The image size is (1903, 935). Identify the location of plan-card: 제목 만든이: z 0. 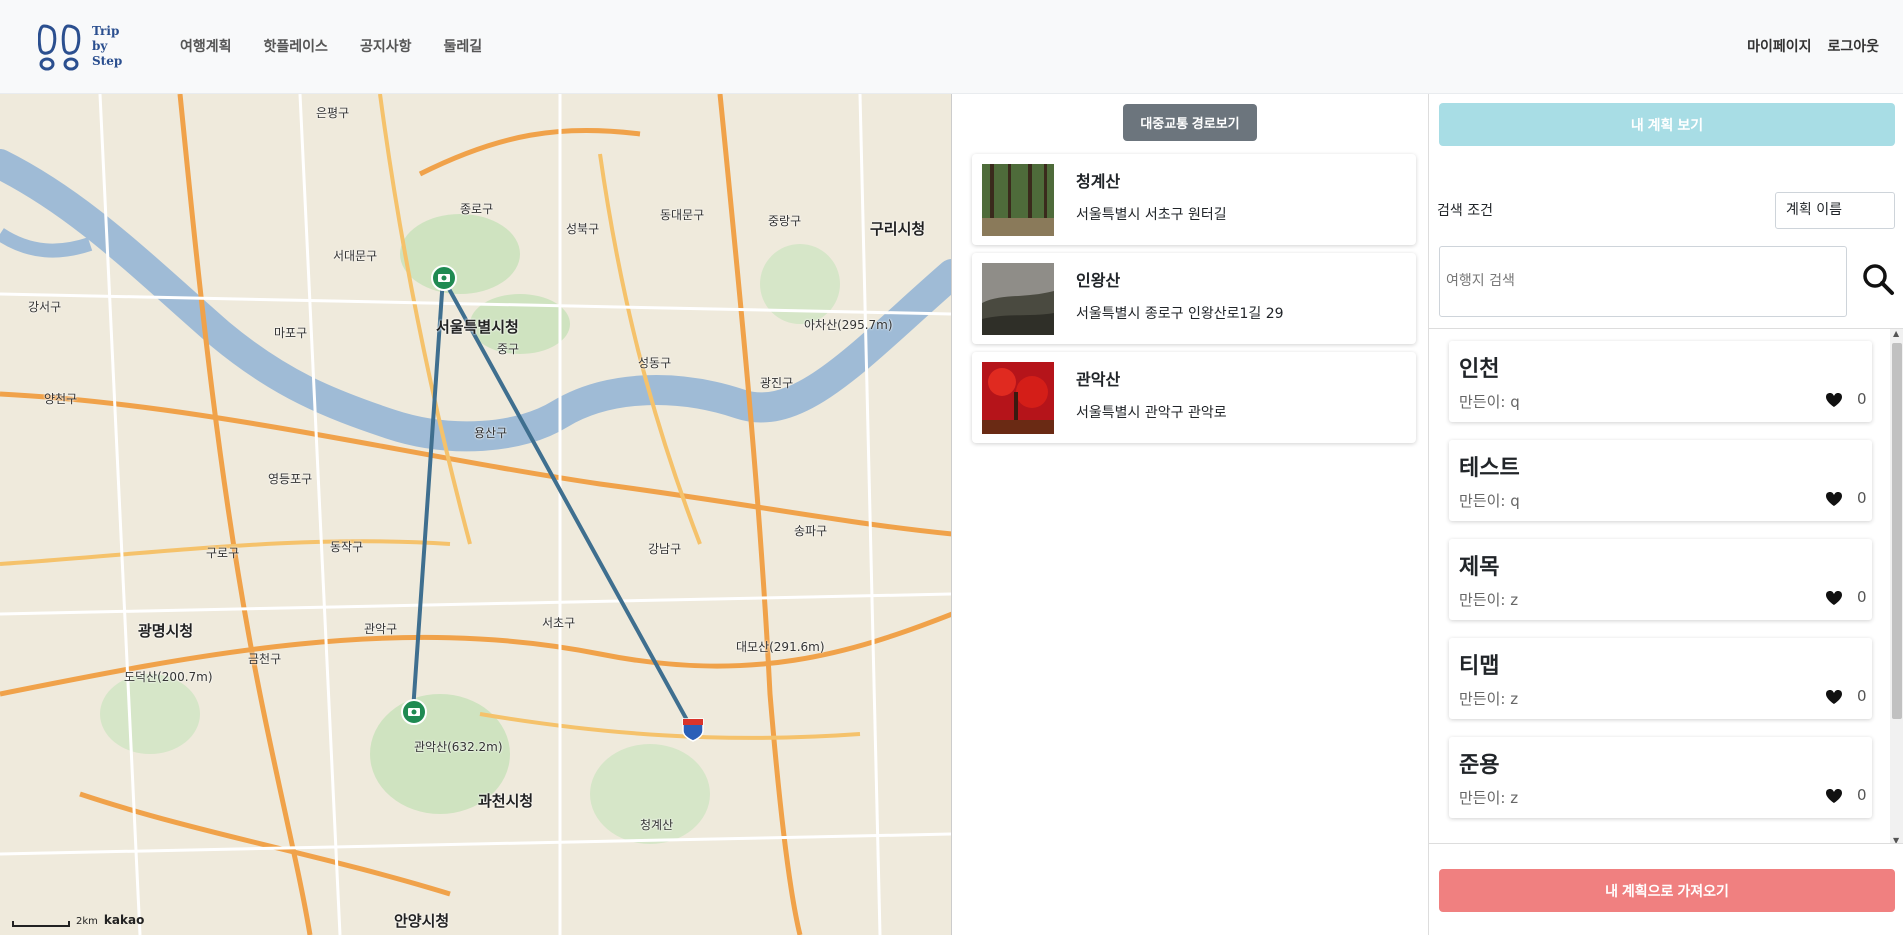
(1660, 579).